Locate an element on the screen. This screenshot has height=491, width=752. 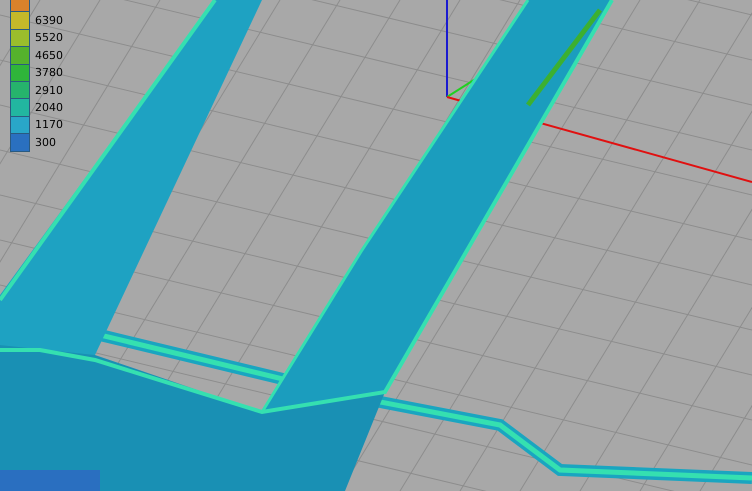
legend-label: 2910 is located at coordinates (49, 90).